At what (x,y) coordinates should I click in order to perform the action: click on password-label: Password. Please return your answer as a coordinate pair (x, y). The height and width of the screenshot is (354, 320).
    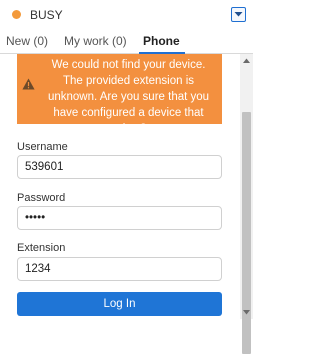
    Looking at the image, I should click on (41, 198).